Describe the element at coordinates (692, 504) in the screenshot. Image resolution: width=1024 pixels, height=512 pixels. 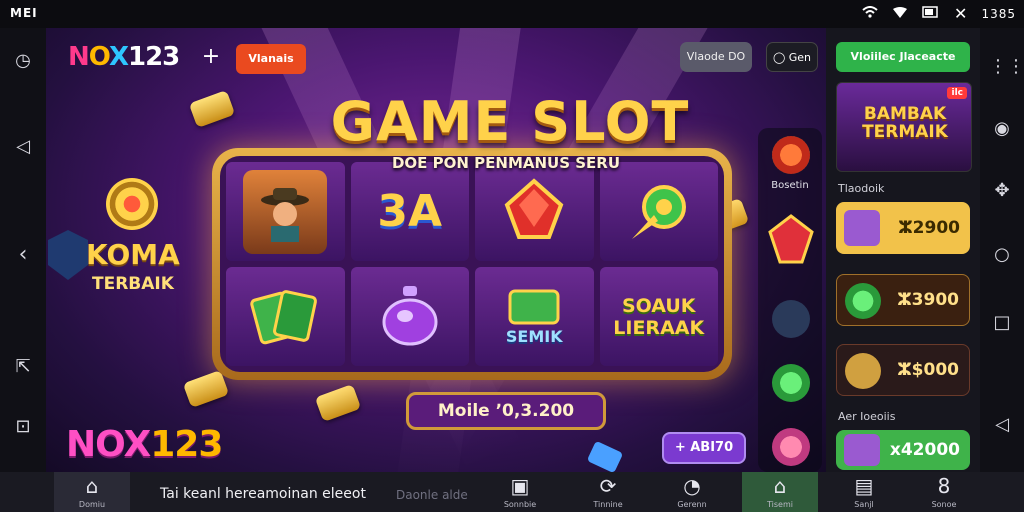
I see `nav-label: Gerenn` at that location.